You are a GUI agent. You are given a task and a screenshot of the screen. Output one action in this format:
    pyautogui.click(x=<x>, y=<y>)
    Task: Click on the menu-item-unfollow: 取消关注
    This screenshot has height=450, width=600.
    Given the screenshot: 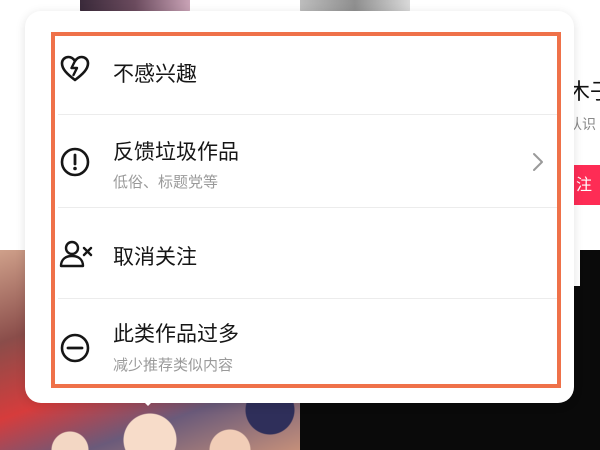 What is the action you would take?
    pyautogui.click(x=306, y=254)
    